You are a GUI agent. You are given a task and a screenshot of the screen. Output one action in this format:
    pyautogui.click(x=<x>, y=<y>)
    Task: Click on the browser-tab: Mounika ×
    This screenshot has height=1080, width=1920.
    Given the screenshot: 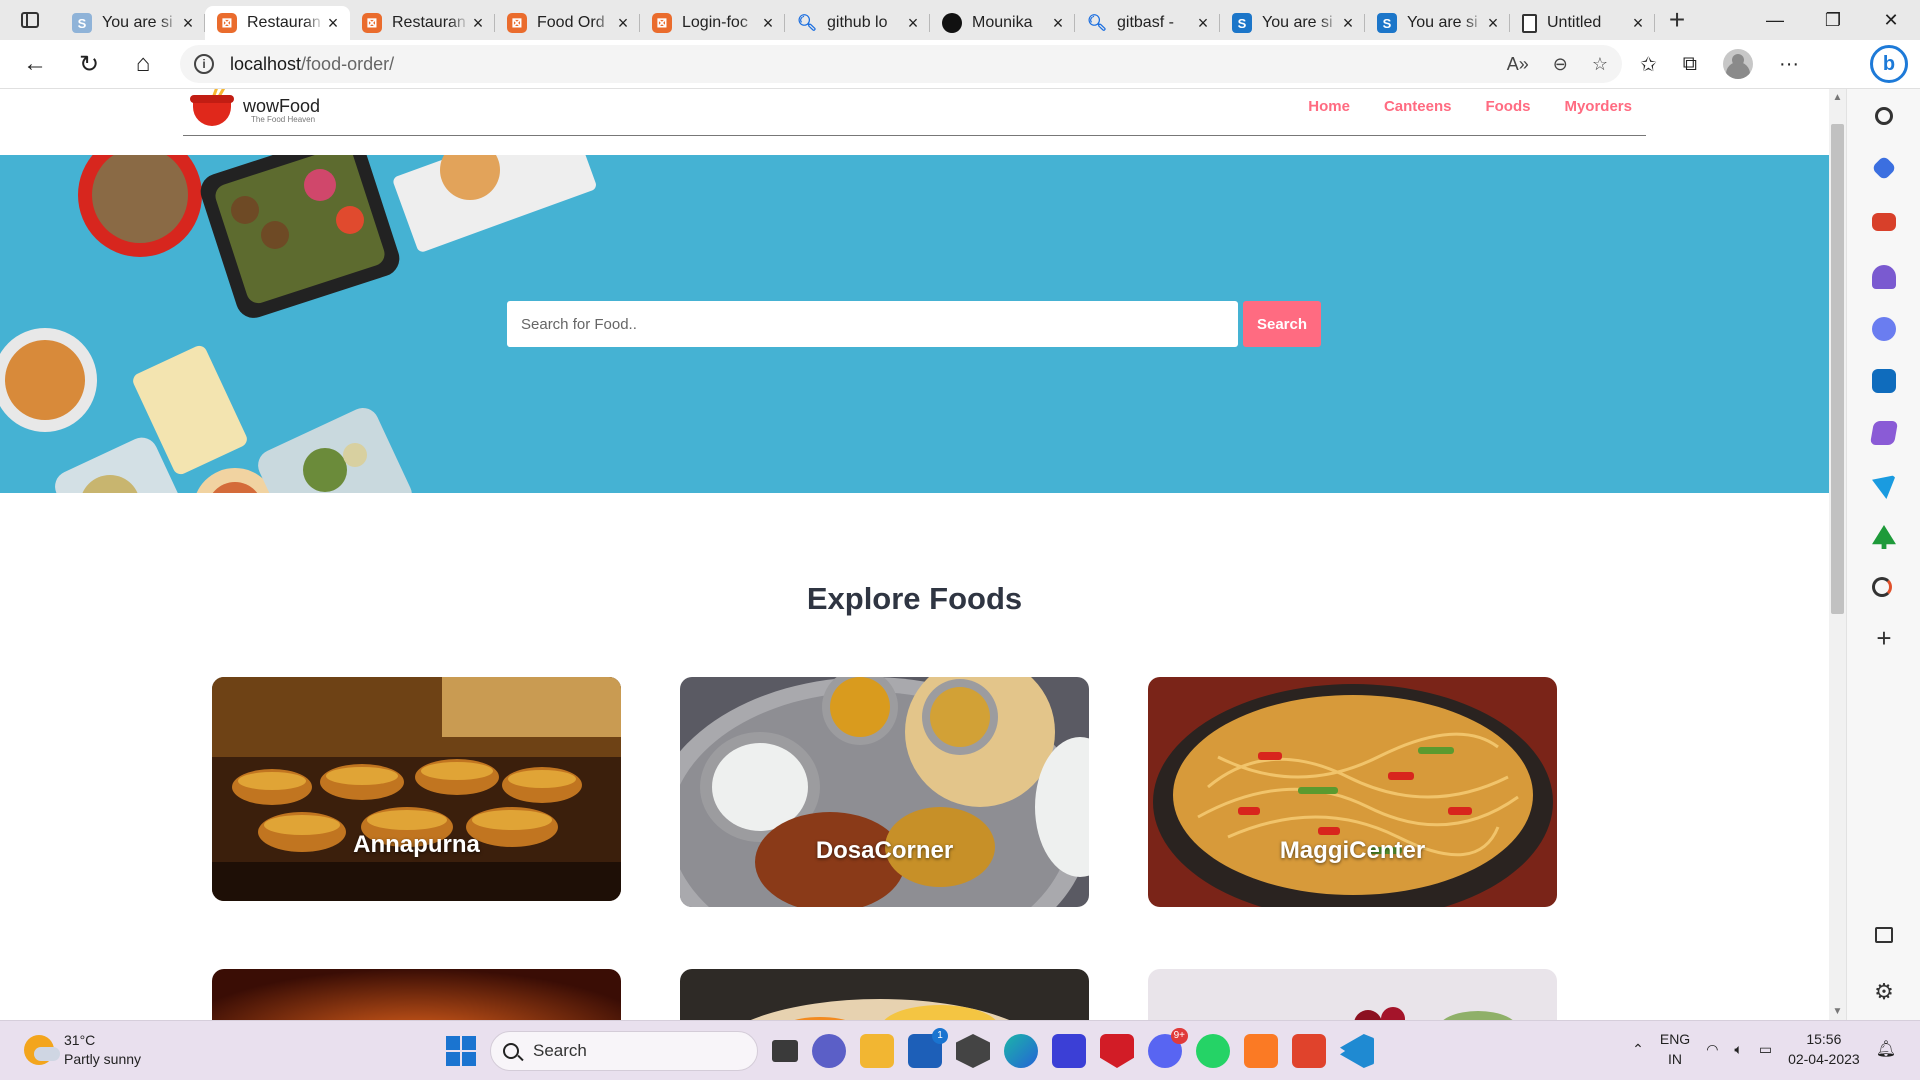 What is the action you would take?
    pyautogui.click(x=1002, y=23)
    